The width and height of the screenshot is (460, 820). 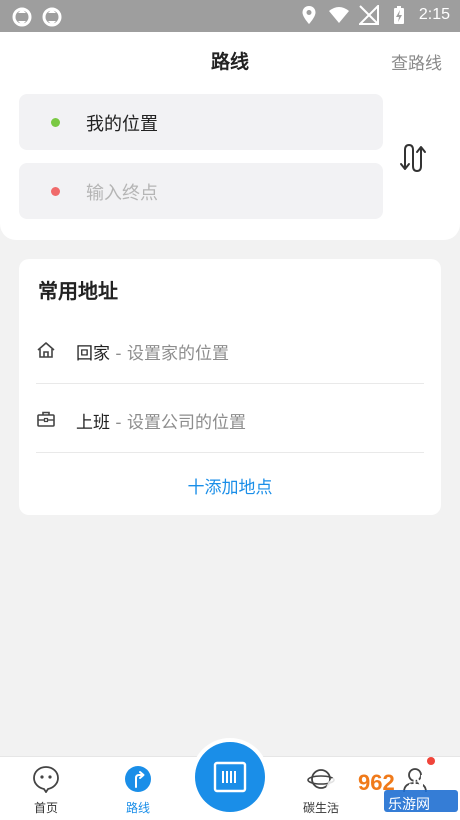 I want to click on work-name: 上班, so click(x=93, y=423).